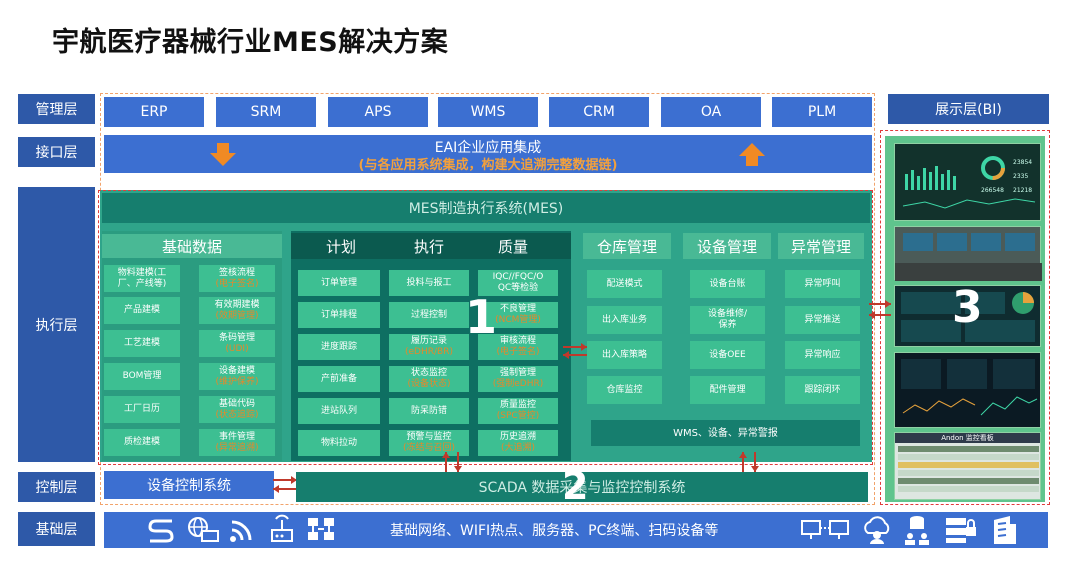 The height and width of the screenshot is (572, 1080). Describe the element at coordinates (968, 469) in the screenshot. I see `andon-table-graphic` at that location.